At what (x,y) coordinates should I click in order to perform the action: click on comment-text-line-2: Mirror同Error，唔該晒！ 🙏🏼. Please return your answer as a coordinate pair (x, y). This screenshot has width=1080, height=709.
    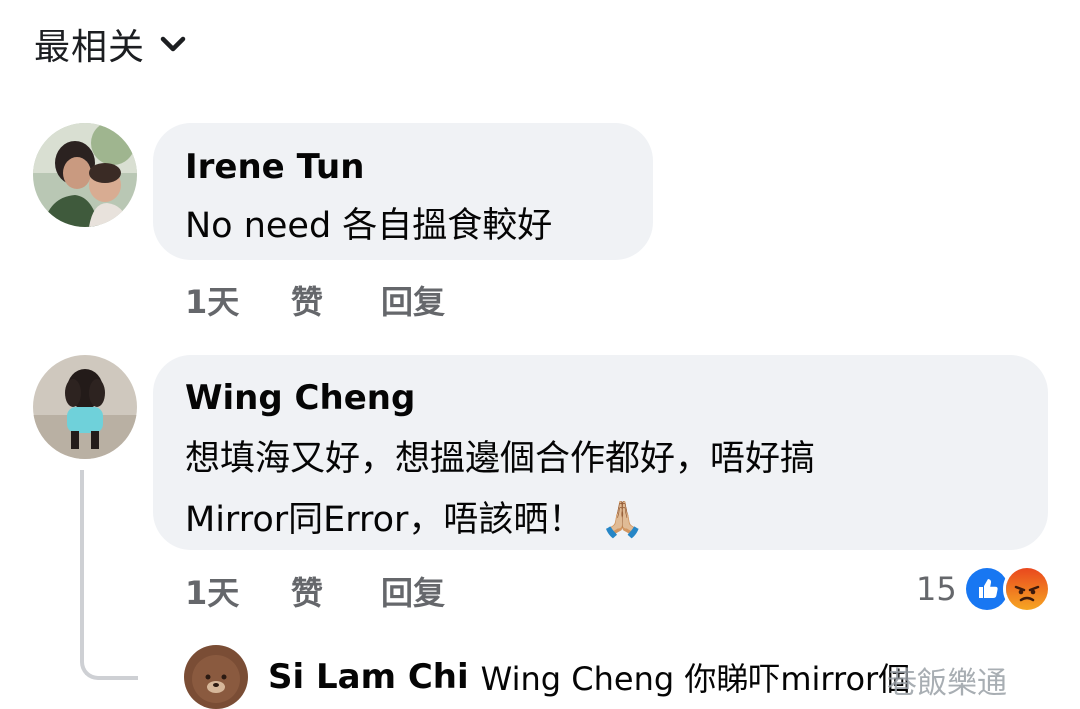
    Looking at the image, I should click on (414, 516).